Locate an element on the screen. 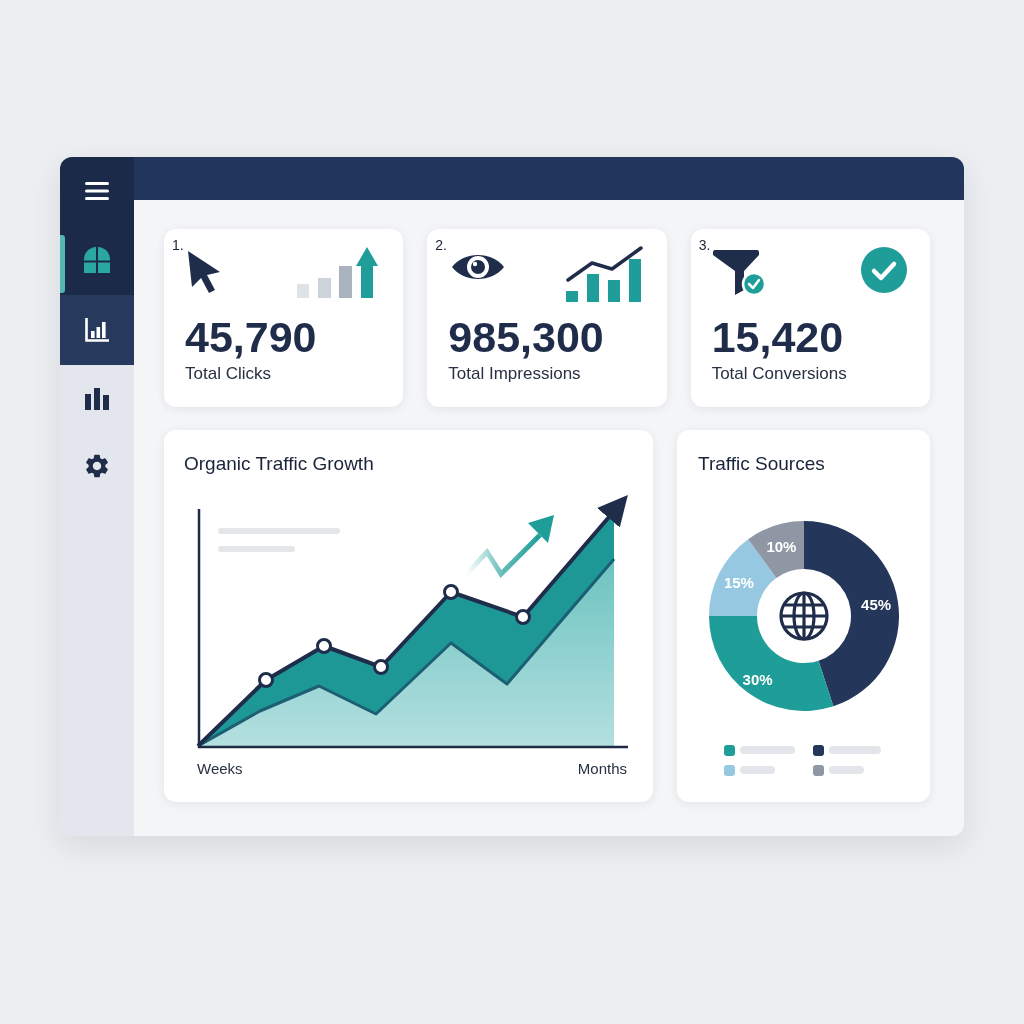 Image resolution: width=1024 pixels, height=1024 pixels. stat-value: 45,790 is located at coordinates (251, 337).